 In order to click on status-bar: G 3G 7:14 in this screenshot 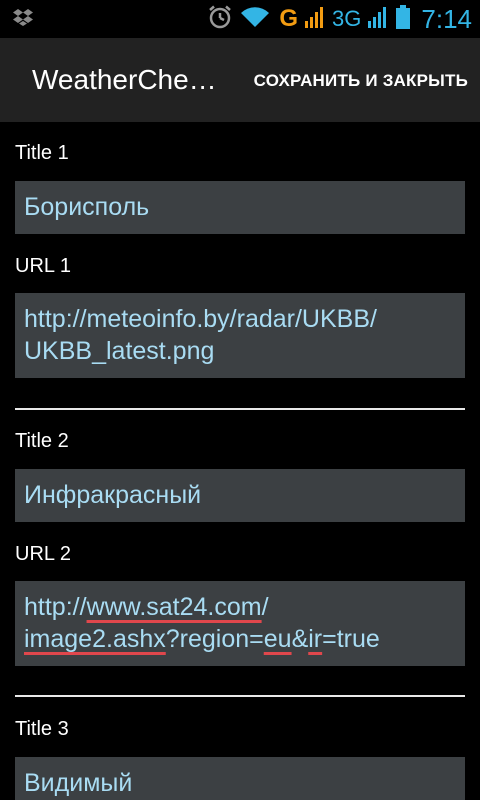, I will do `click(240, 19)`.